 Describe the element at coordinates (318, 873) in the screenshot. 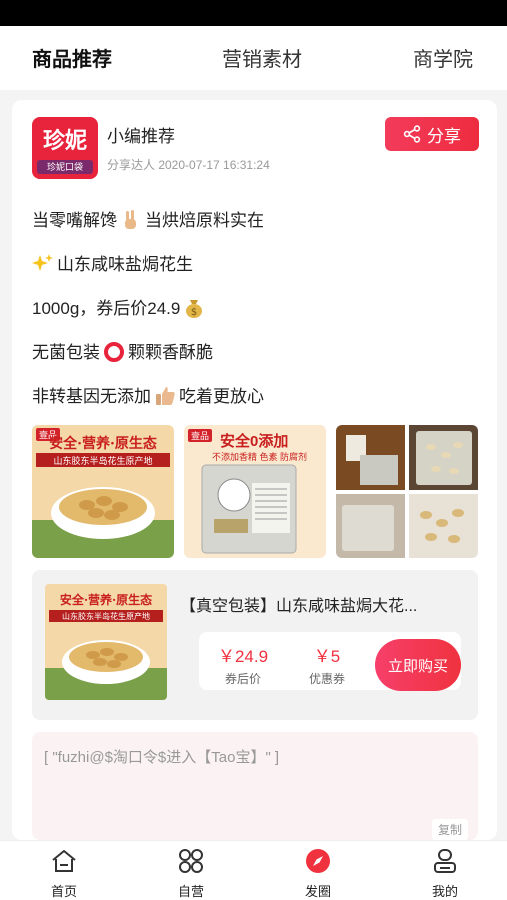

I see `nav-moments: 发圈` at that location.